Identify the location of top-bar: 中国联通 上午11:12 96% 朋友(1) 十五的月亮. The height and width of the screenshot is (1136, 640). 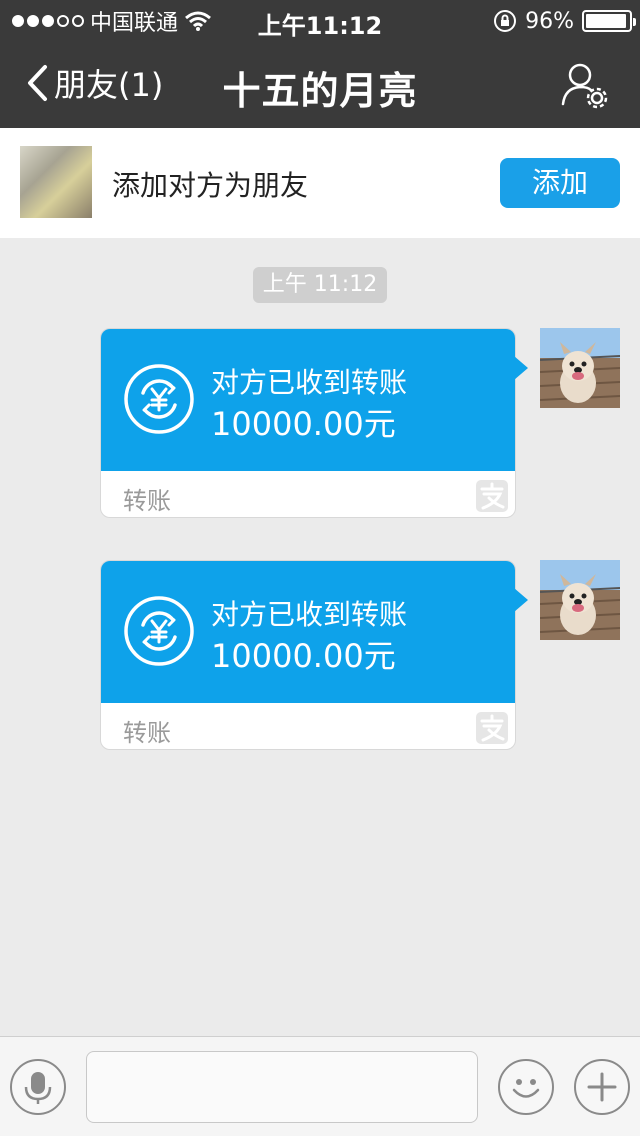
(320, 64).